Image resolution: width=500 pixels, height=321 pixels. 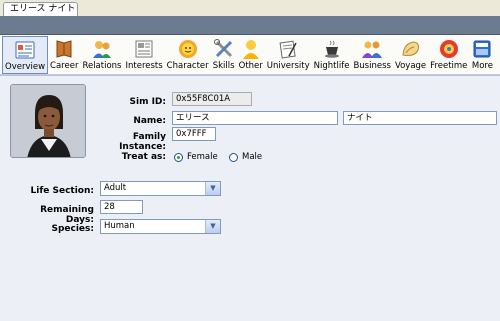 I want to click on sim-id-field: 0x55F8C01A, so click(x=212, y=99).